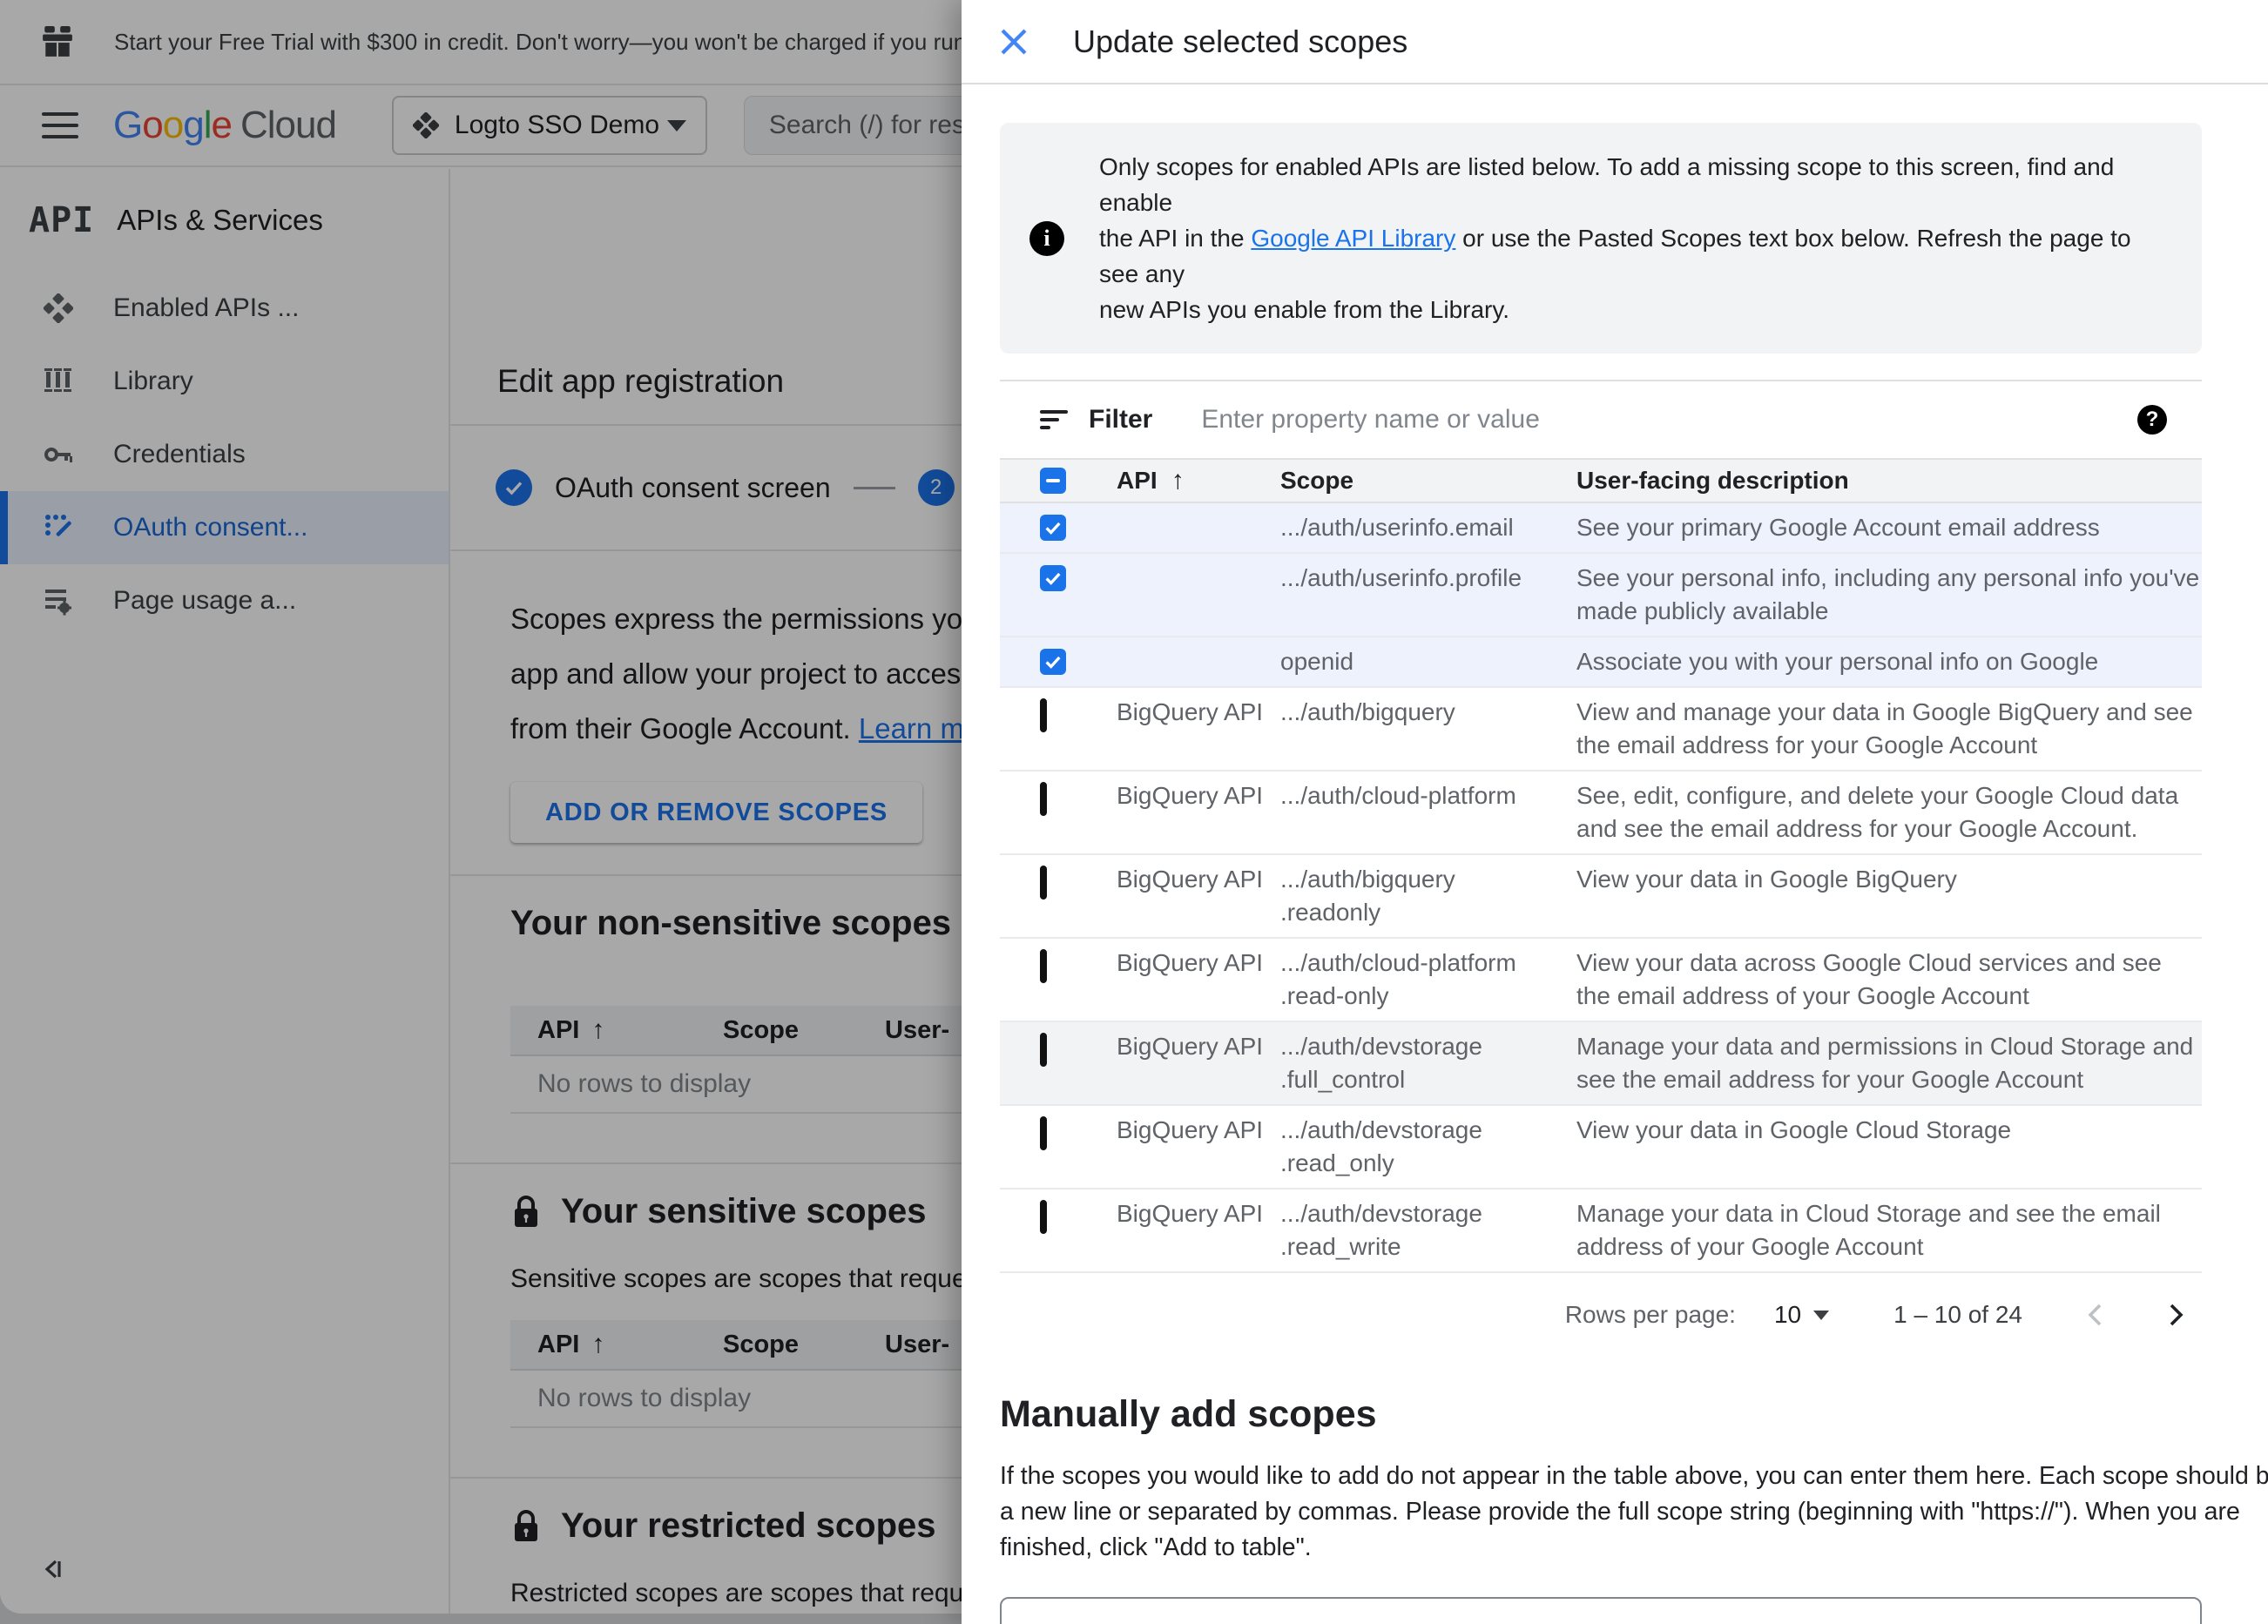  What do you see at coordinates (1053, 481) in the screenshot?
I see `select-all-checkbox` at bounding box center [1053, 481].